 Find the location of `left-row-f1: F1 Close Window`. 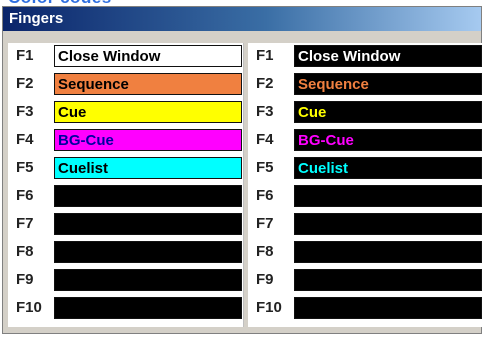

left-row-f1: F1 Close Window is located at coordinates (126, 56).